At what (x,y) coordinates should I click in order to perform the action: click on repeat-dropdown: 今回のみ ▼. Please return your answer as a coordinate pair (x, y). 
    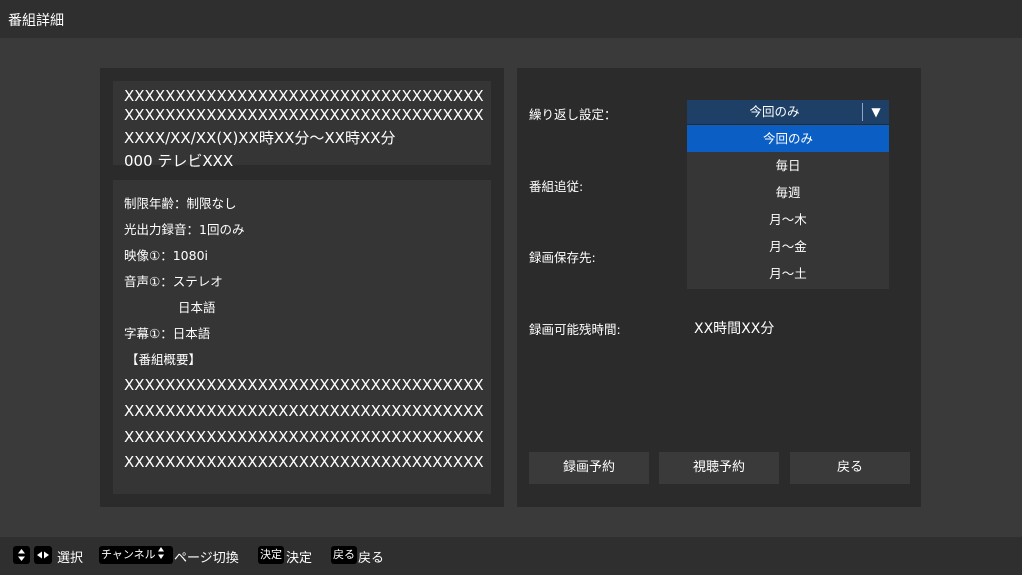
    Looking at the image, I should click on (788, 112).